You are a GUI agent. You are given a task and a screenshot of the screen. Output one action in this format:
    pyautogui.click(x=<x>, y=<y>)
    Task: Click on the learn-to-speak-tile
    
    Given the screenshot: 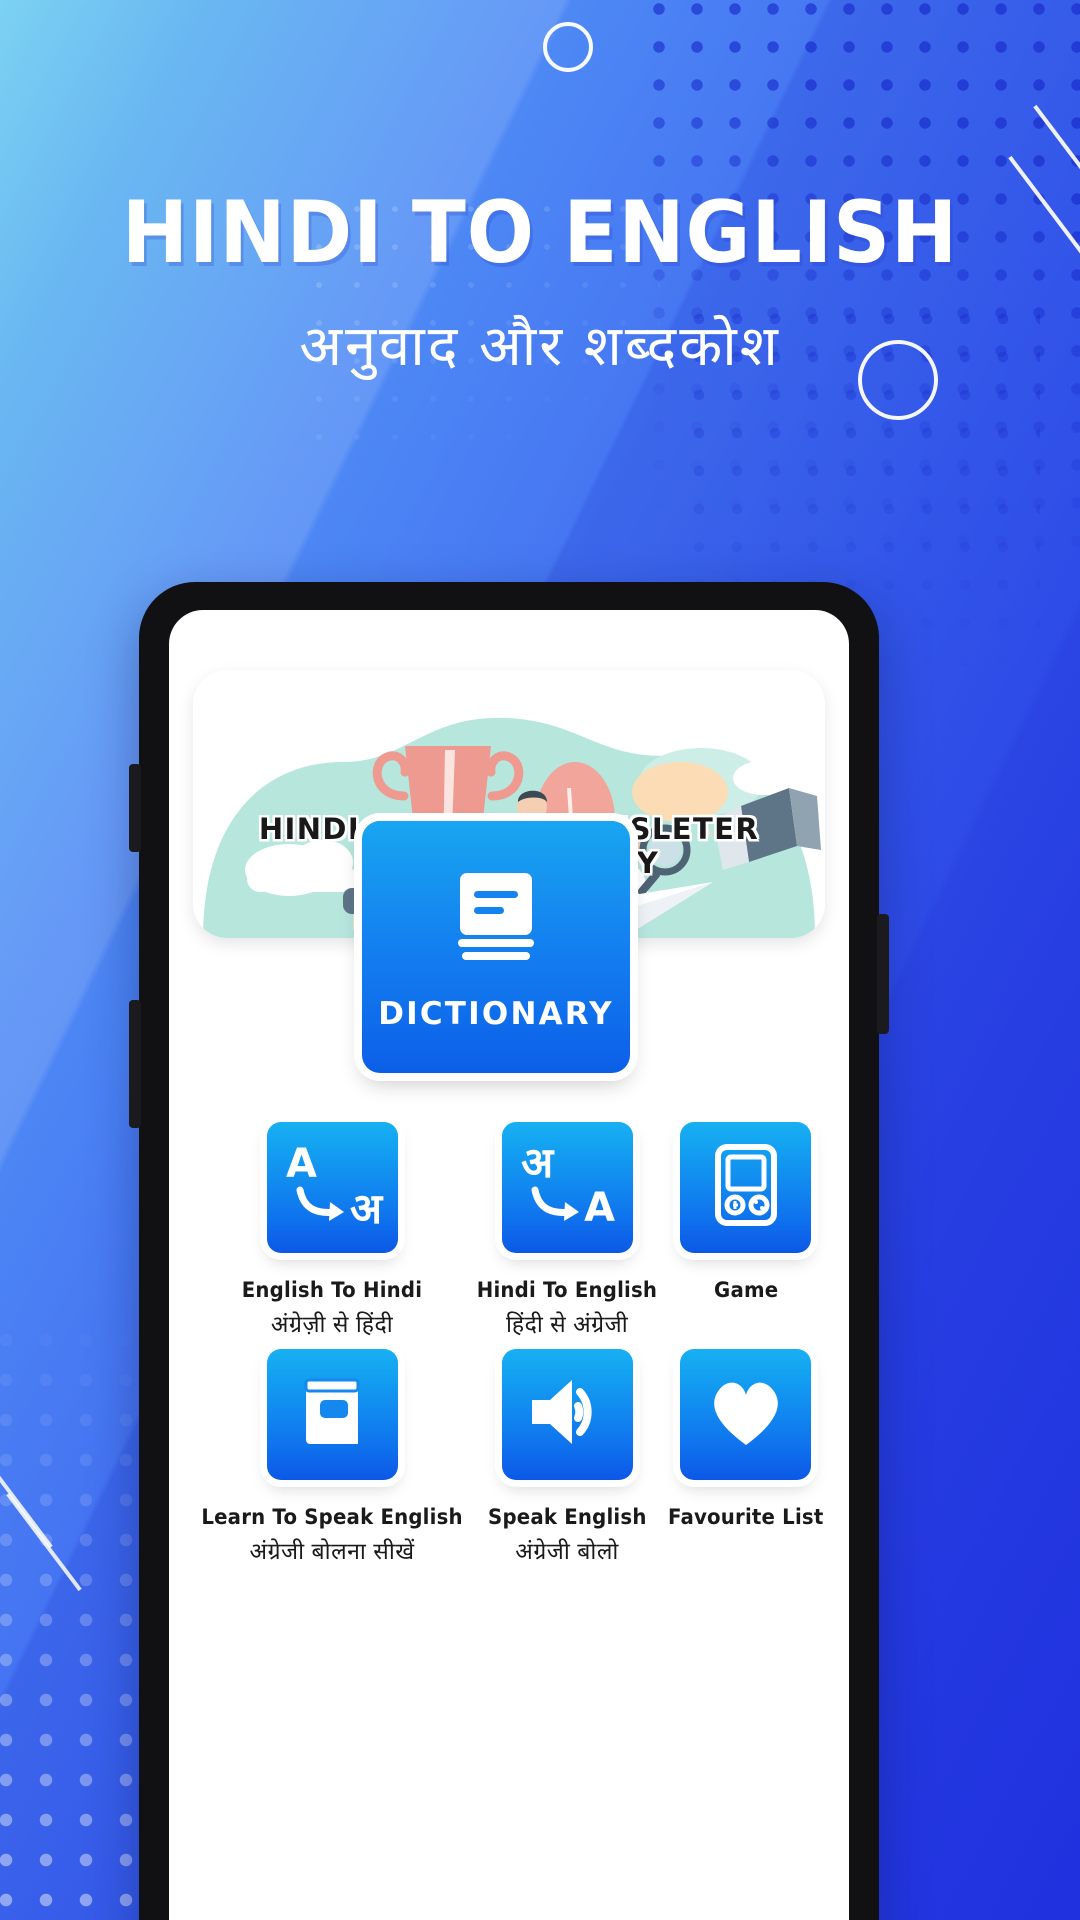 What is the action you would take?
    pyautogui.click(x=332, y=1414)
    